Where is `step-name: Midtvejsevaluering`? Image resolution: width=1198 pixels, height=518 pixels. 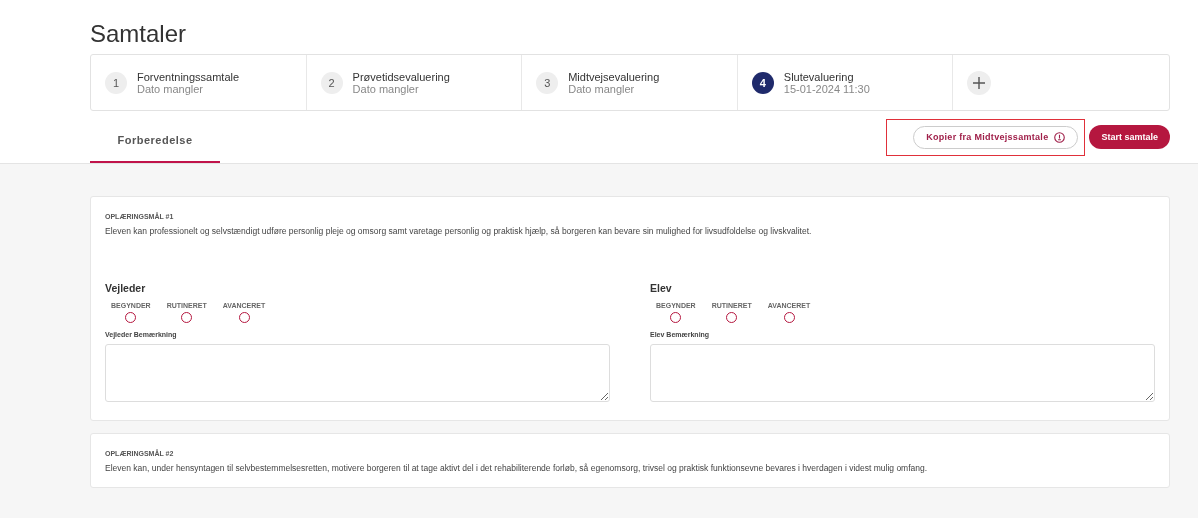
step-name: Midtvejsevaluering is located at coordinates (614, 76).